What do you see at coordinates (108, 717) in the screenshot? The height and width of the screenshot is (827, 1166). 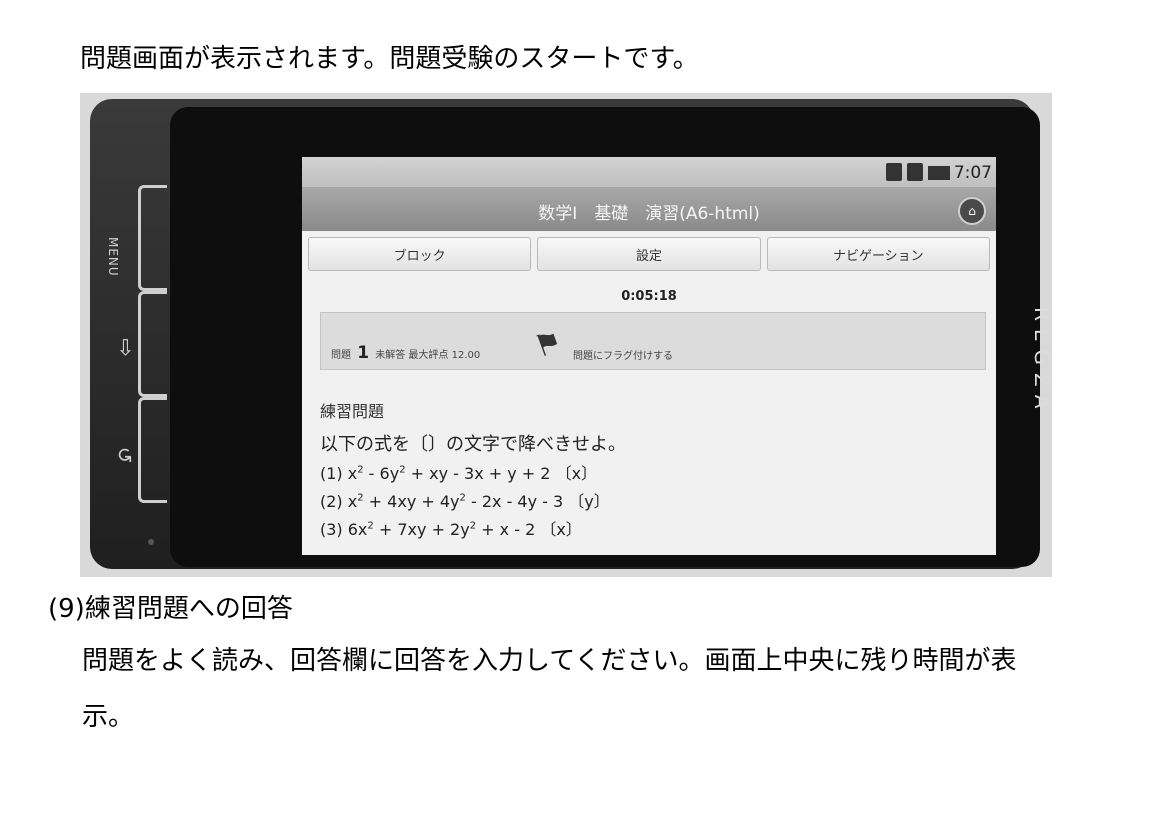 I see `body-text-line-2: 示。` at bounding box center [108, 717].